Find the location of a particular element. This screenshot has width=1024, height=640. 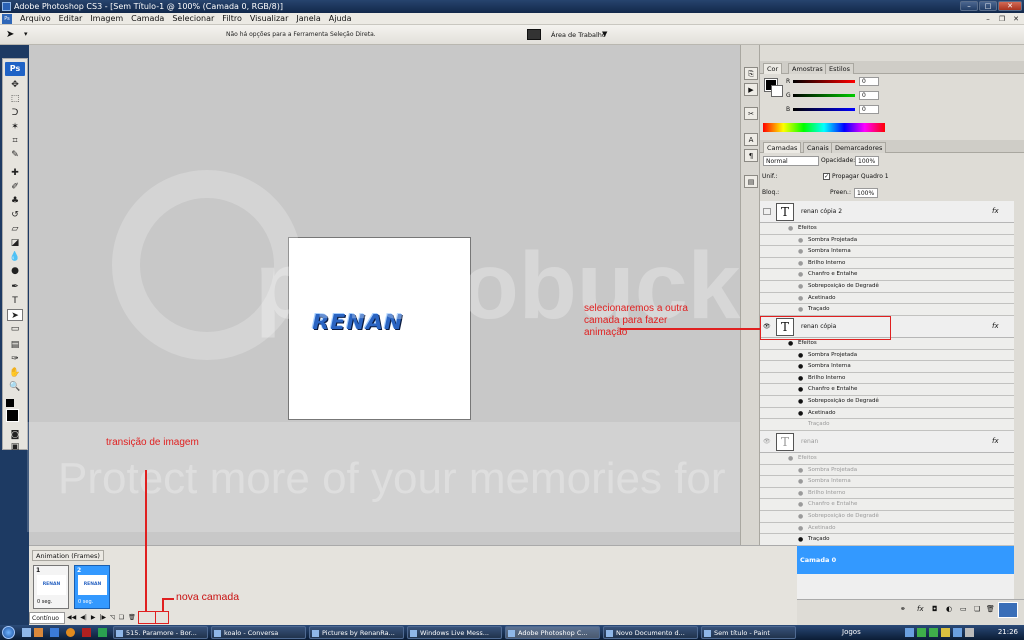

character-icon: A is located at coordinates (751, 139).